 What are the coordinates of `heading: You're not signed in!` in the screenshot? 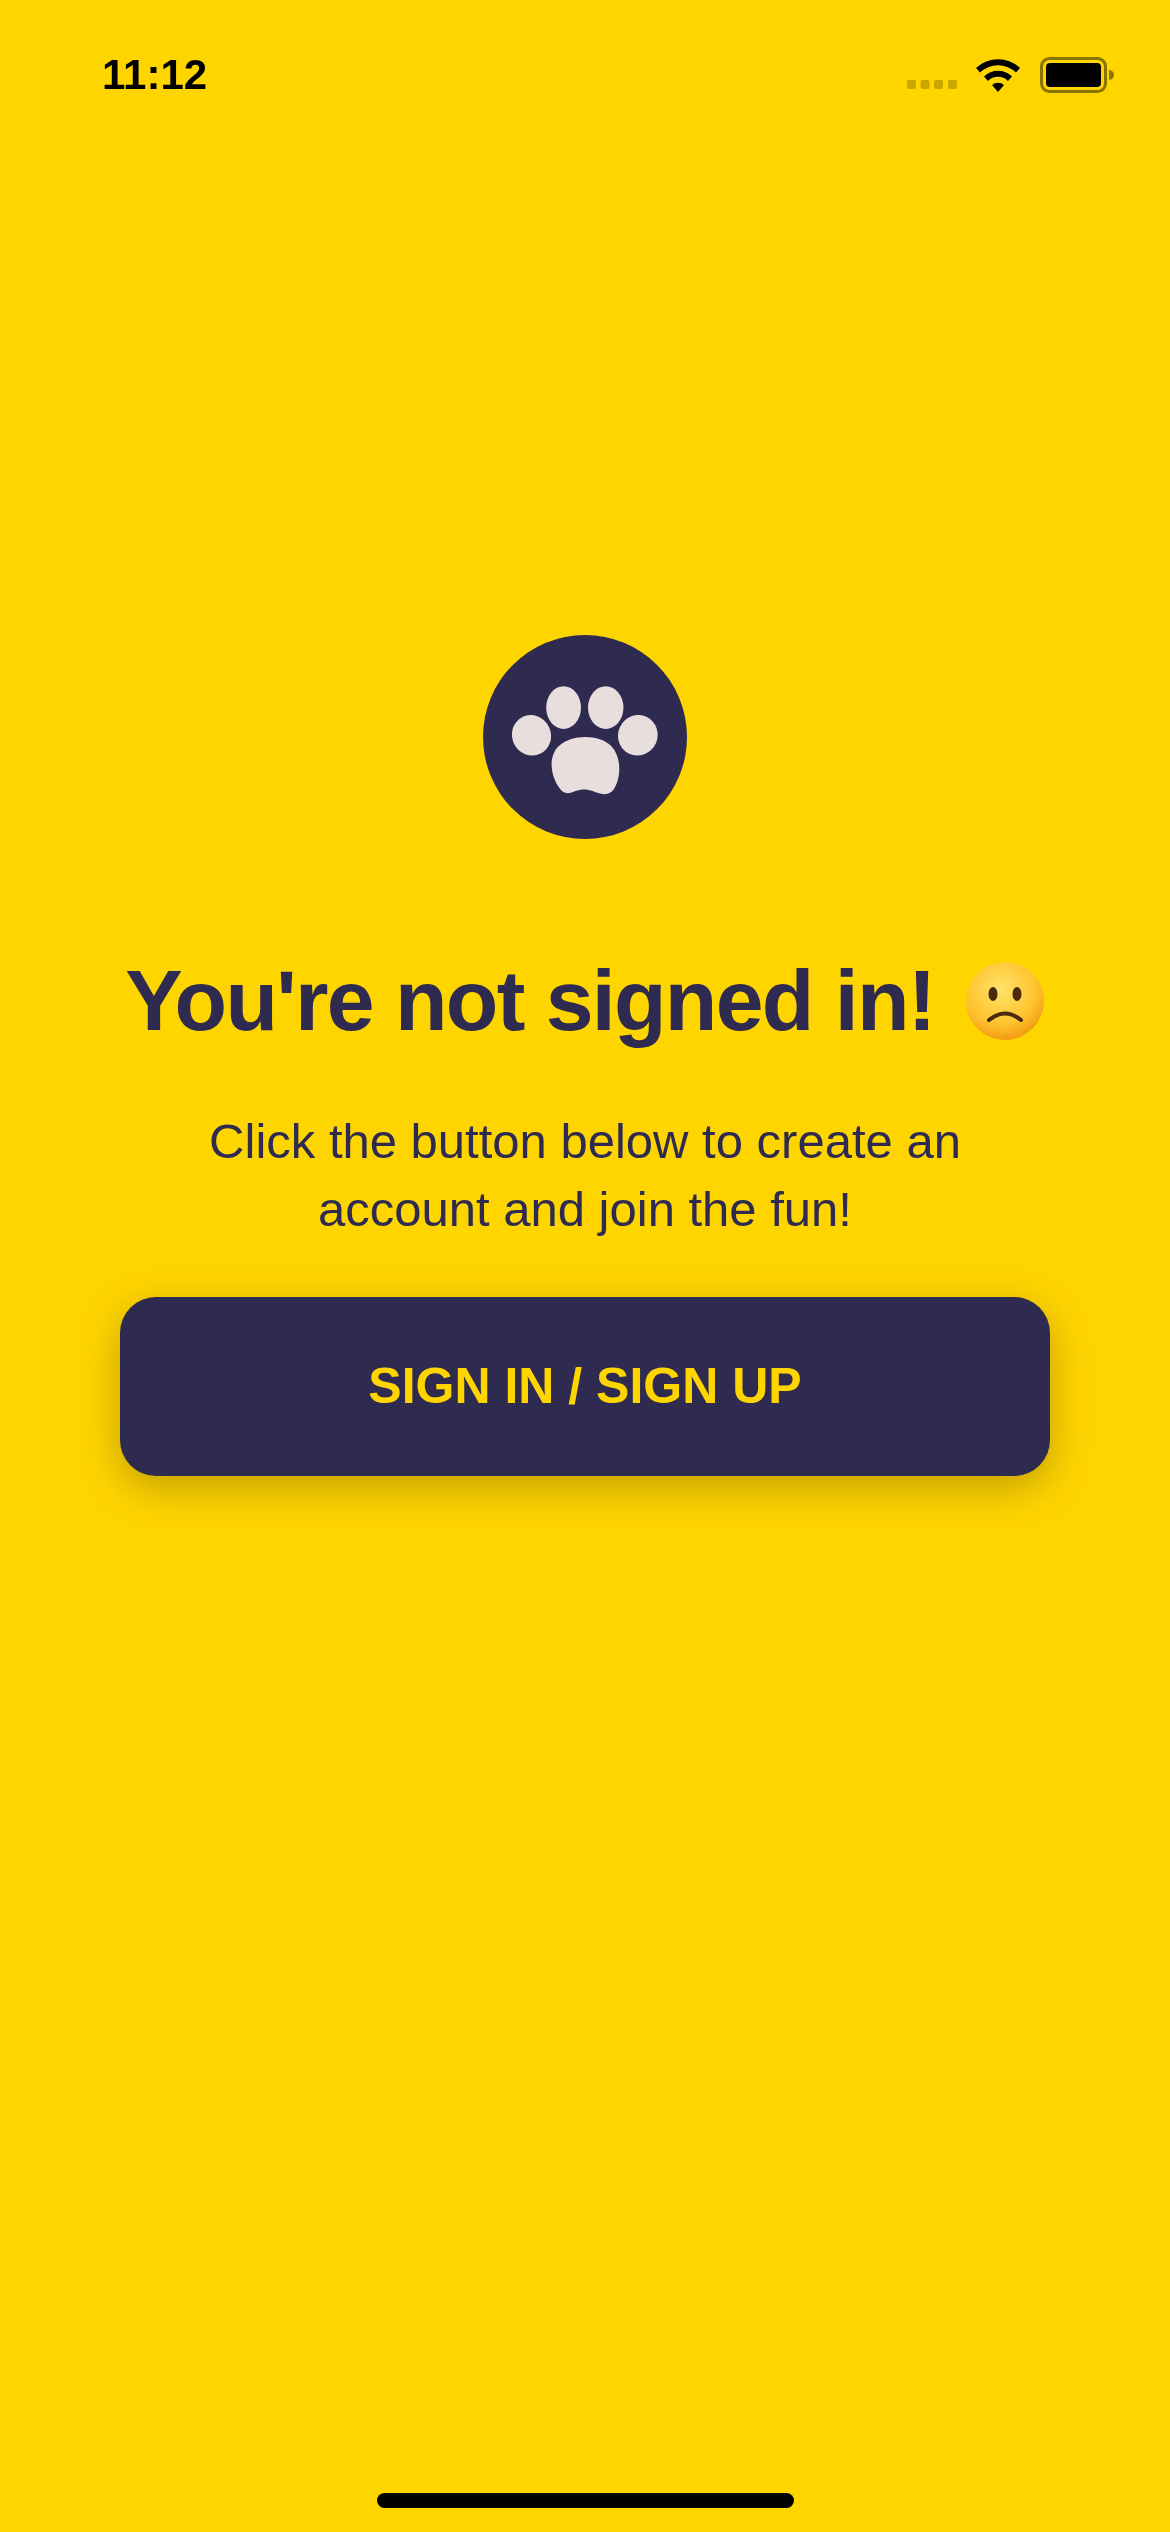 It's located at (530, 1000).